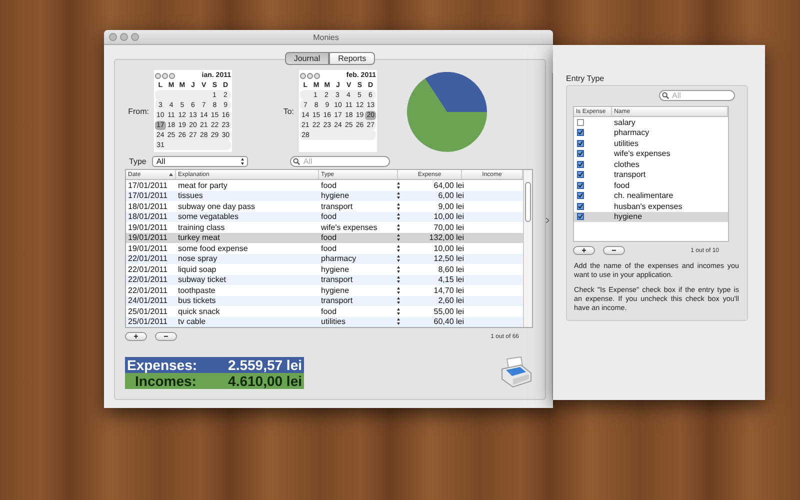 The image size is (800, 500). Describe the element at coordinates (199, 311) in the screenshot. I see `explanation-cell-text: quick snack` at that location.